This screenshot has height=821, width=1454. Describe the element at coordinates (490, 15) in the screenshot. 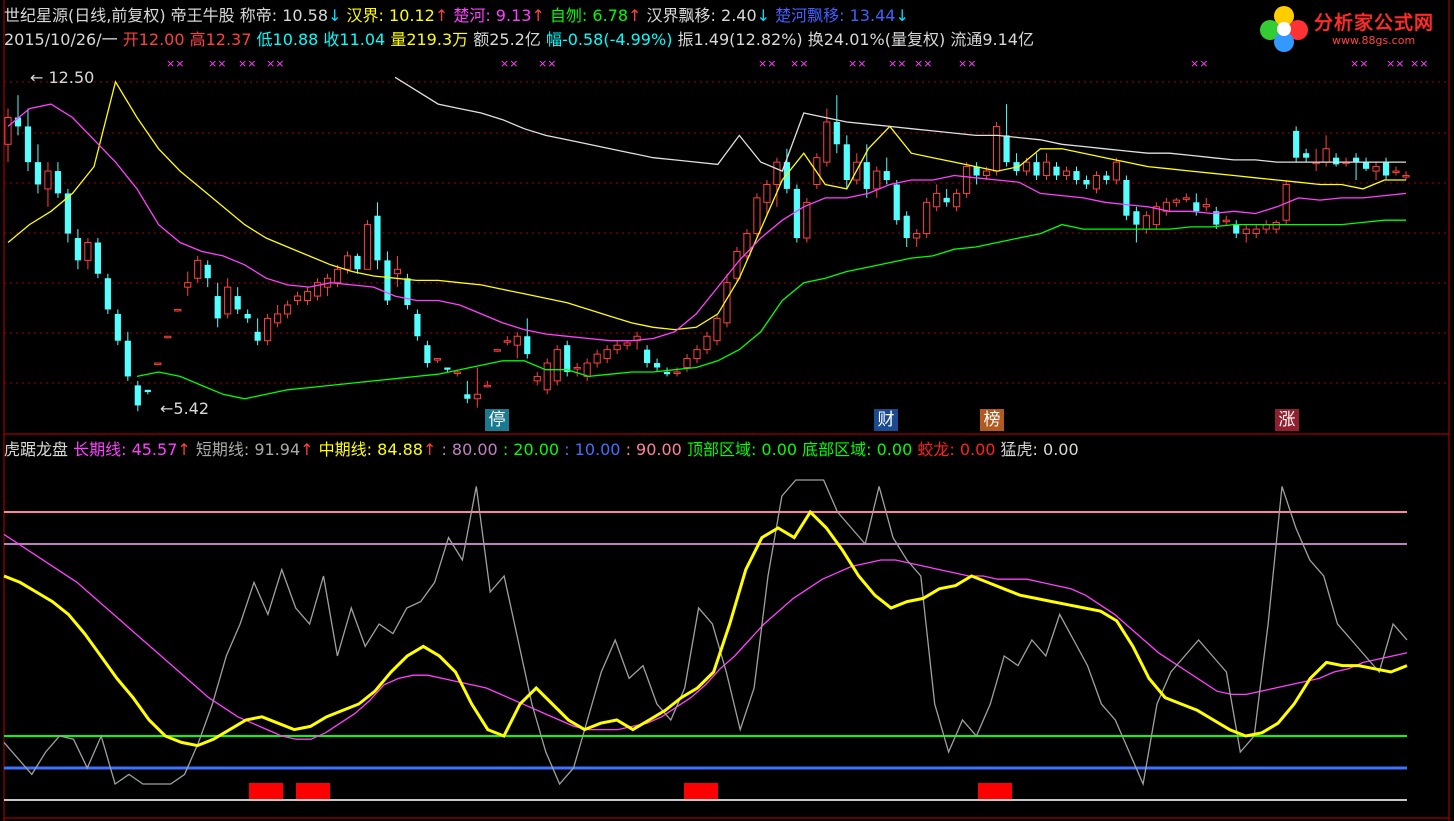

I see `price-indicator-item: 楚河: 9.13` at that location.